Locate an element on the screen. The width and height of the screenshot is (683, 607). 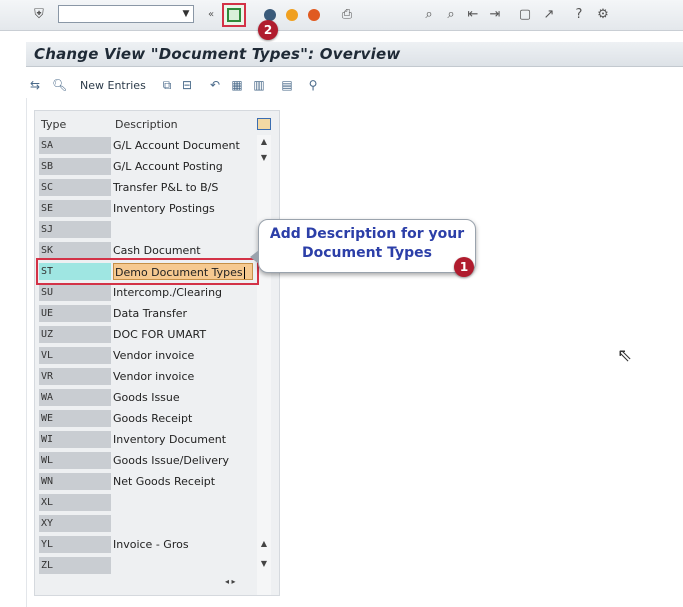
find-icon: ⌕ is located at coordinates (429, 15).